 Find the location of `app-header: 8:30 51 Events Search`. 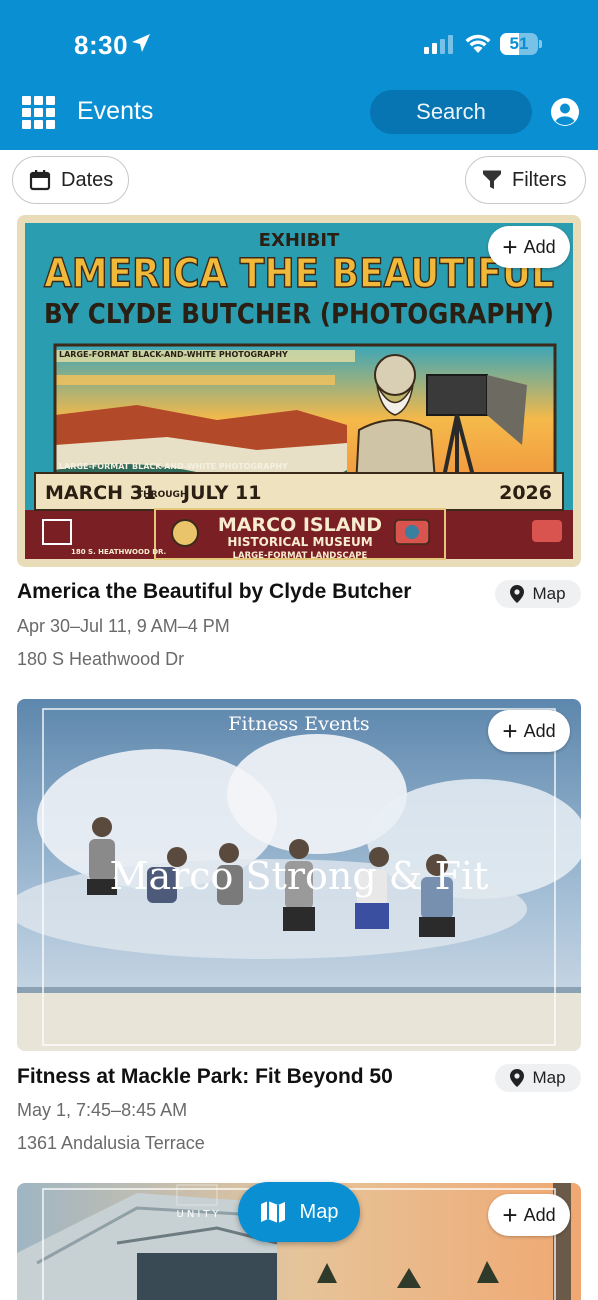

app-header: 8:30 51 Events Search is located at coordinates (299, 75).